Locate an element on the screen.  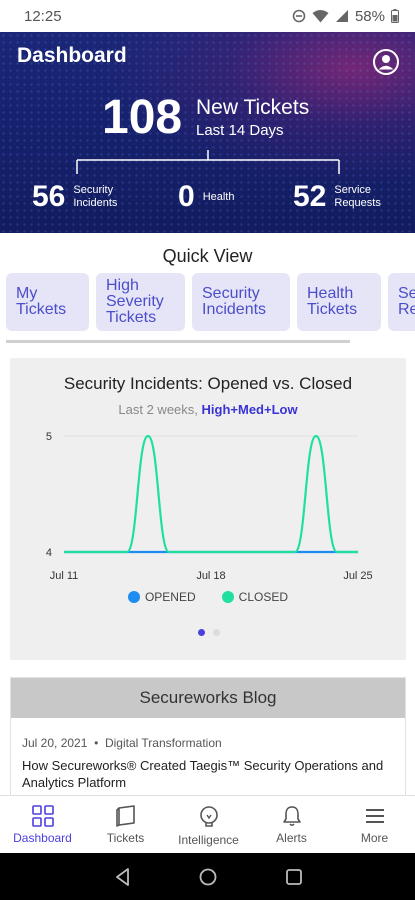
profile-icon is located at coordinates (386, 62).